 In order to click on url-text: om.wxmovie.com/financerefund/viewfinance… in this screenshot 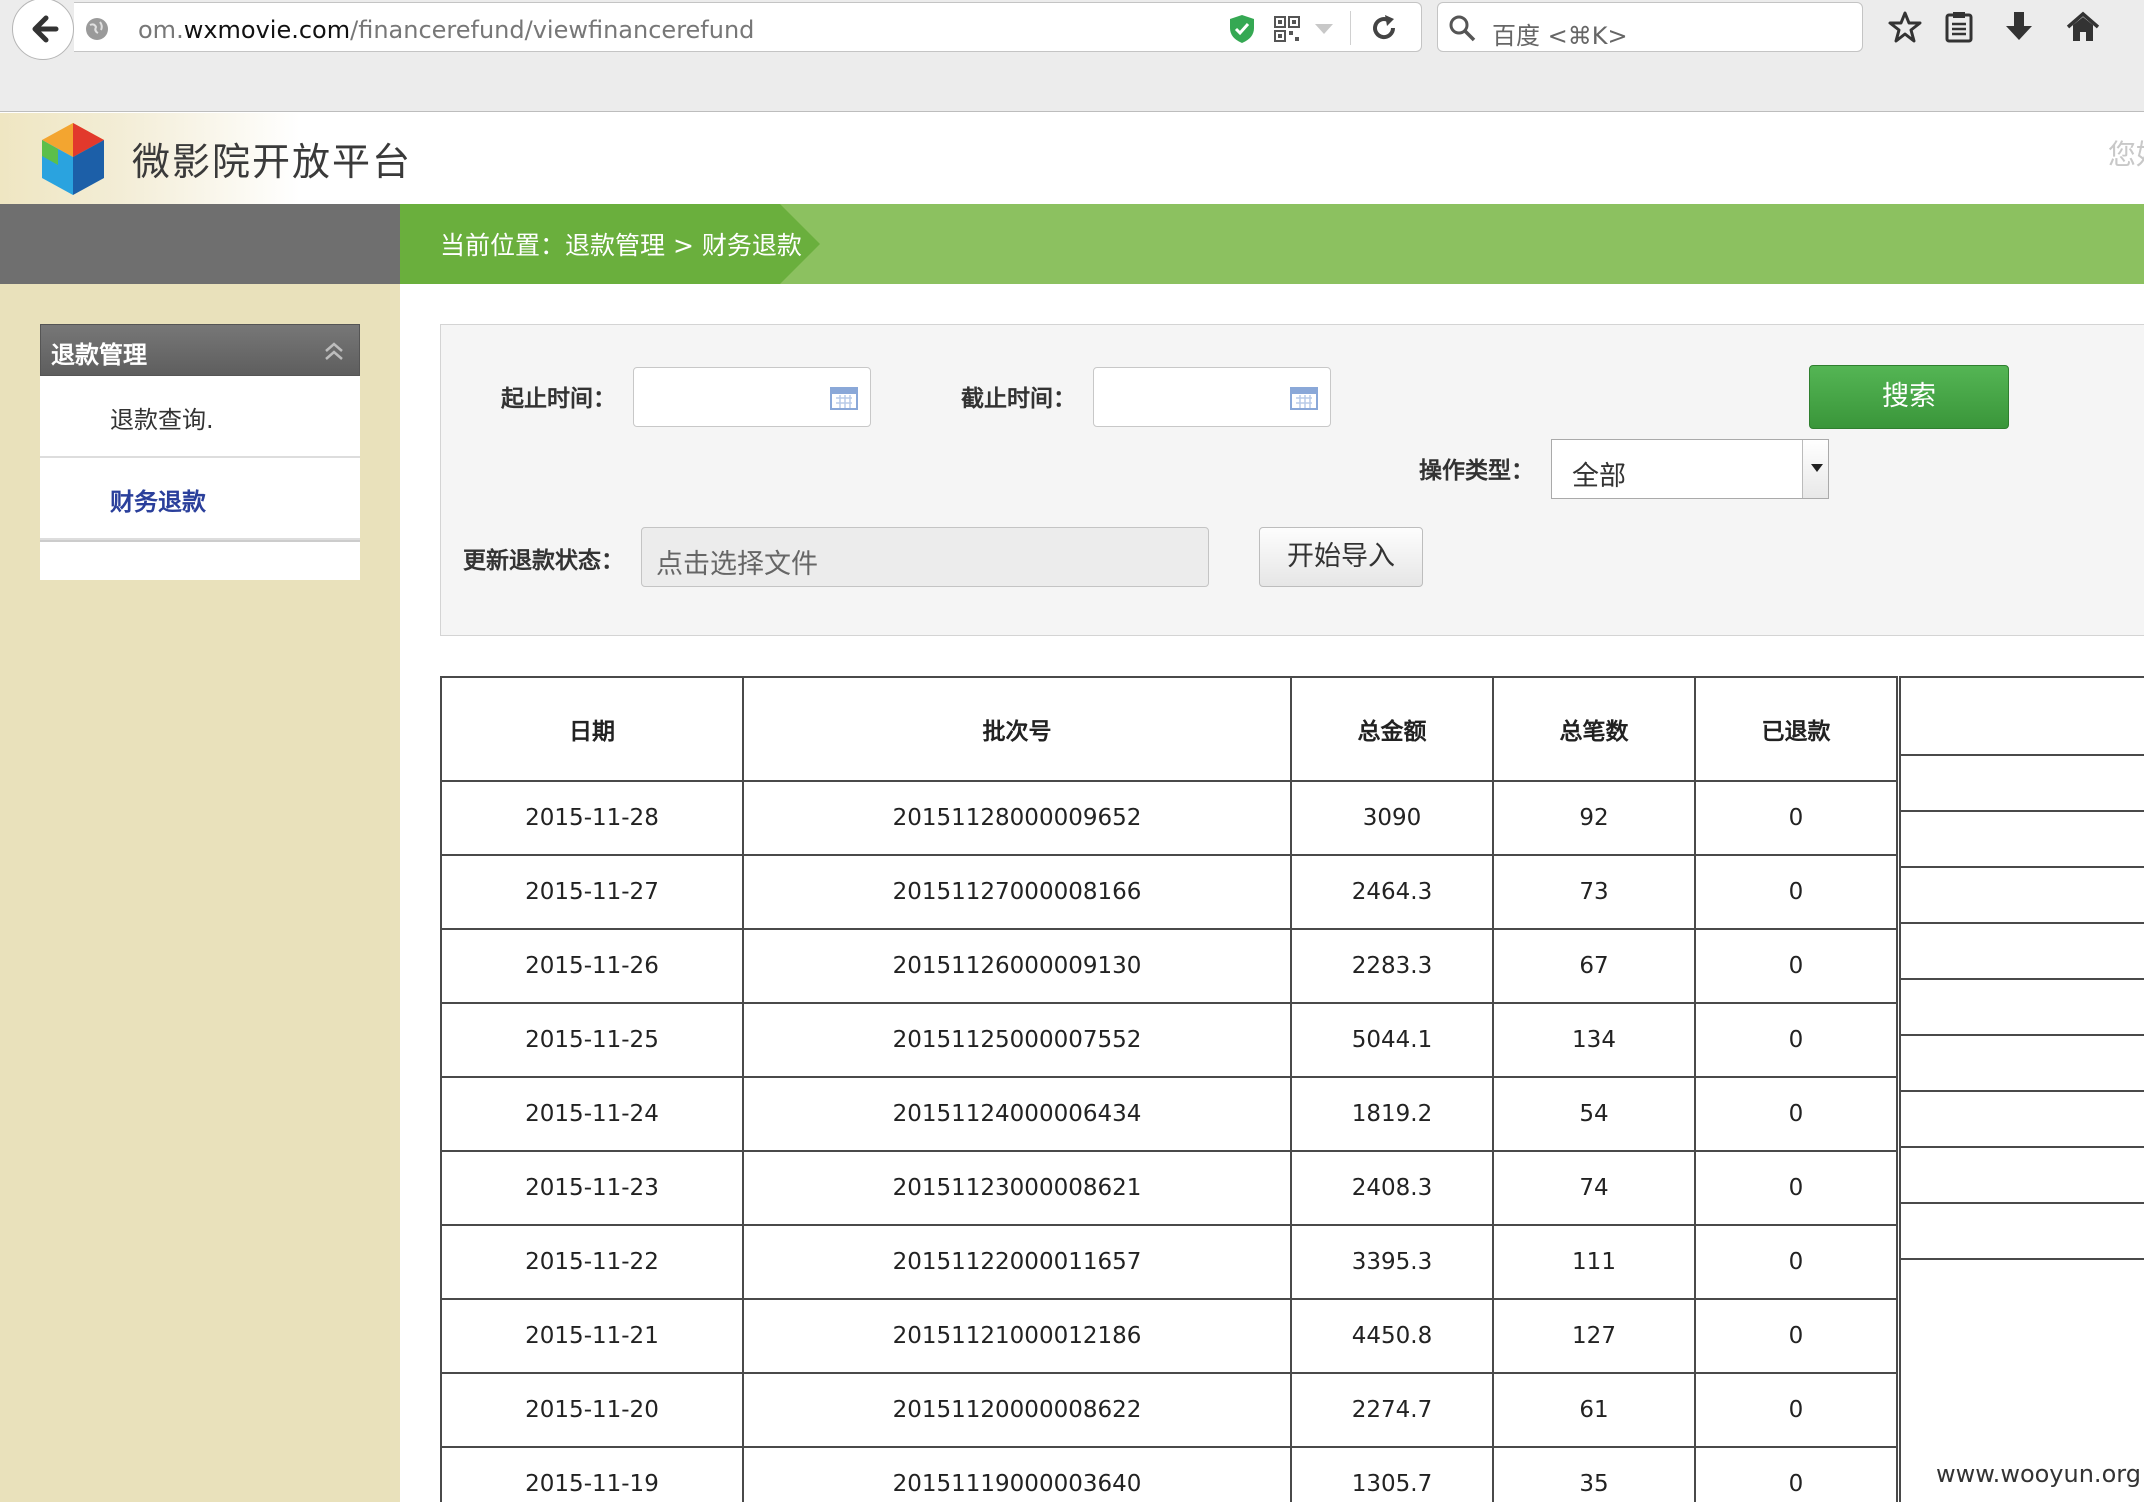, I will do `click(446, 30)`.